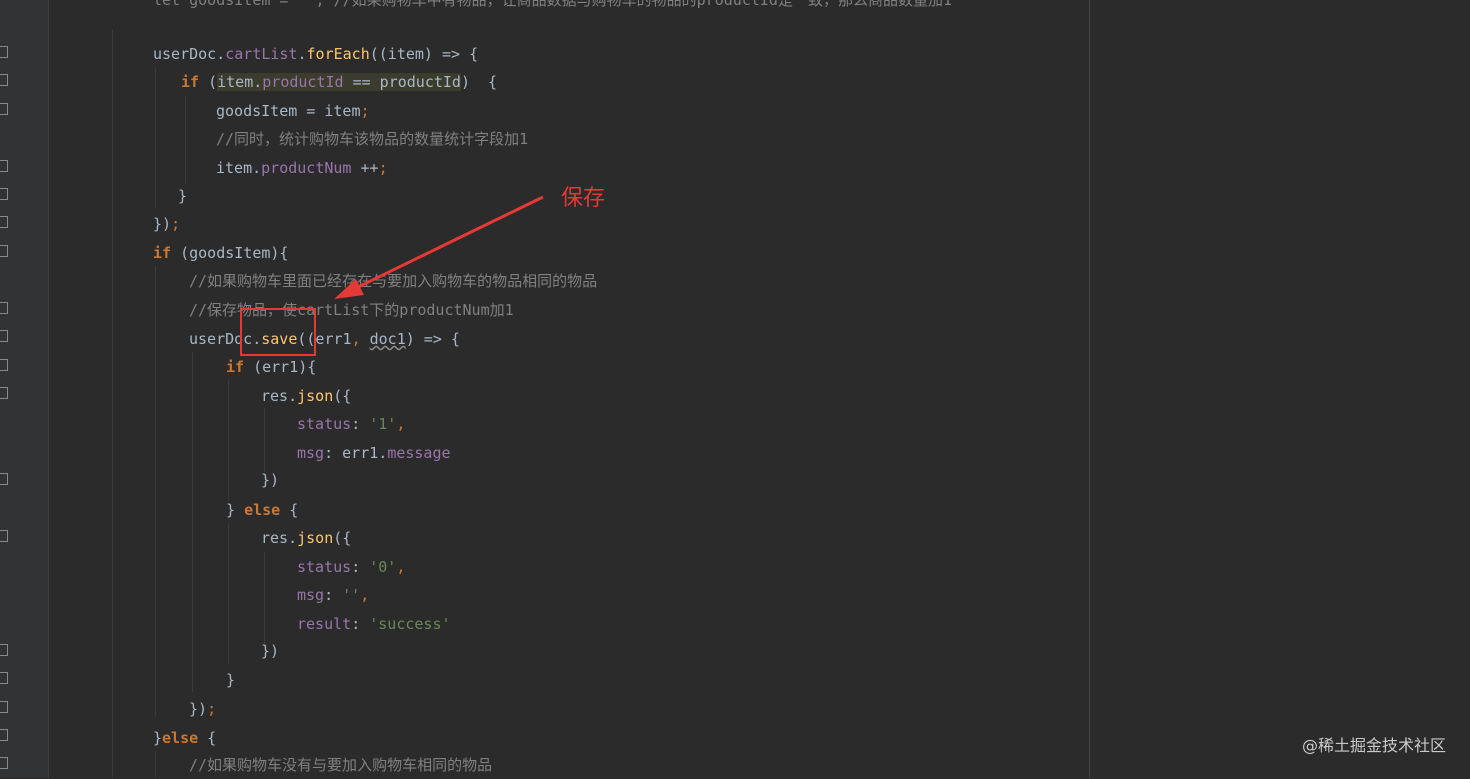 Image resolution: width=1470 pixels, height=779 pixels. I want to click on annotation-label: 保存, so click(583, 198).